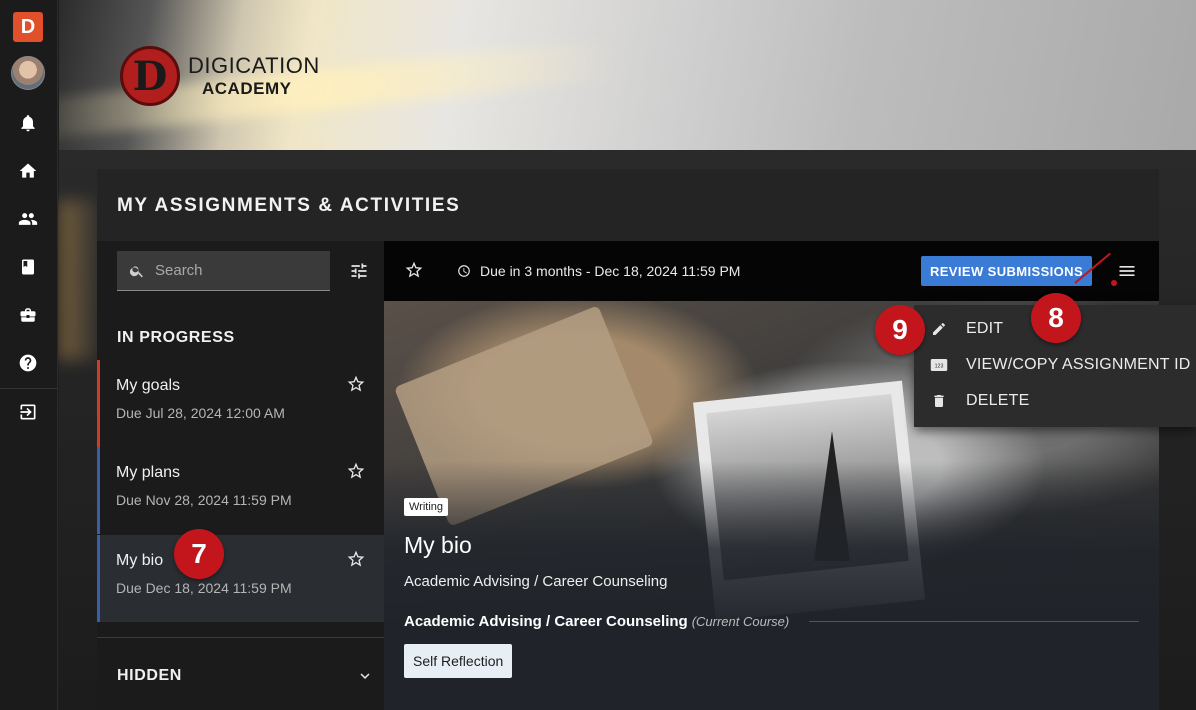  Describe the element at coordinates (426, 507) in the screenshot. I see `category-badge: Writing` at that location.